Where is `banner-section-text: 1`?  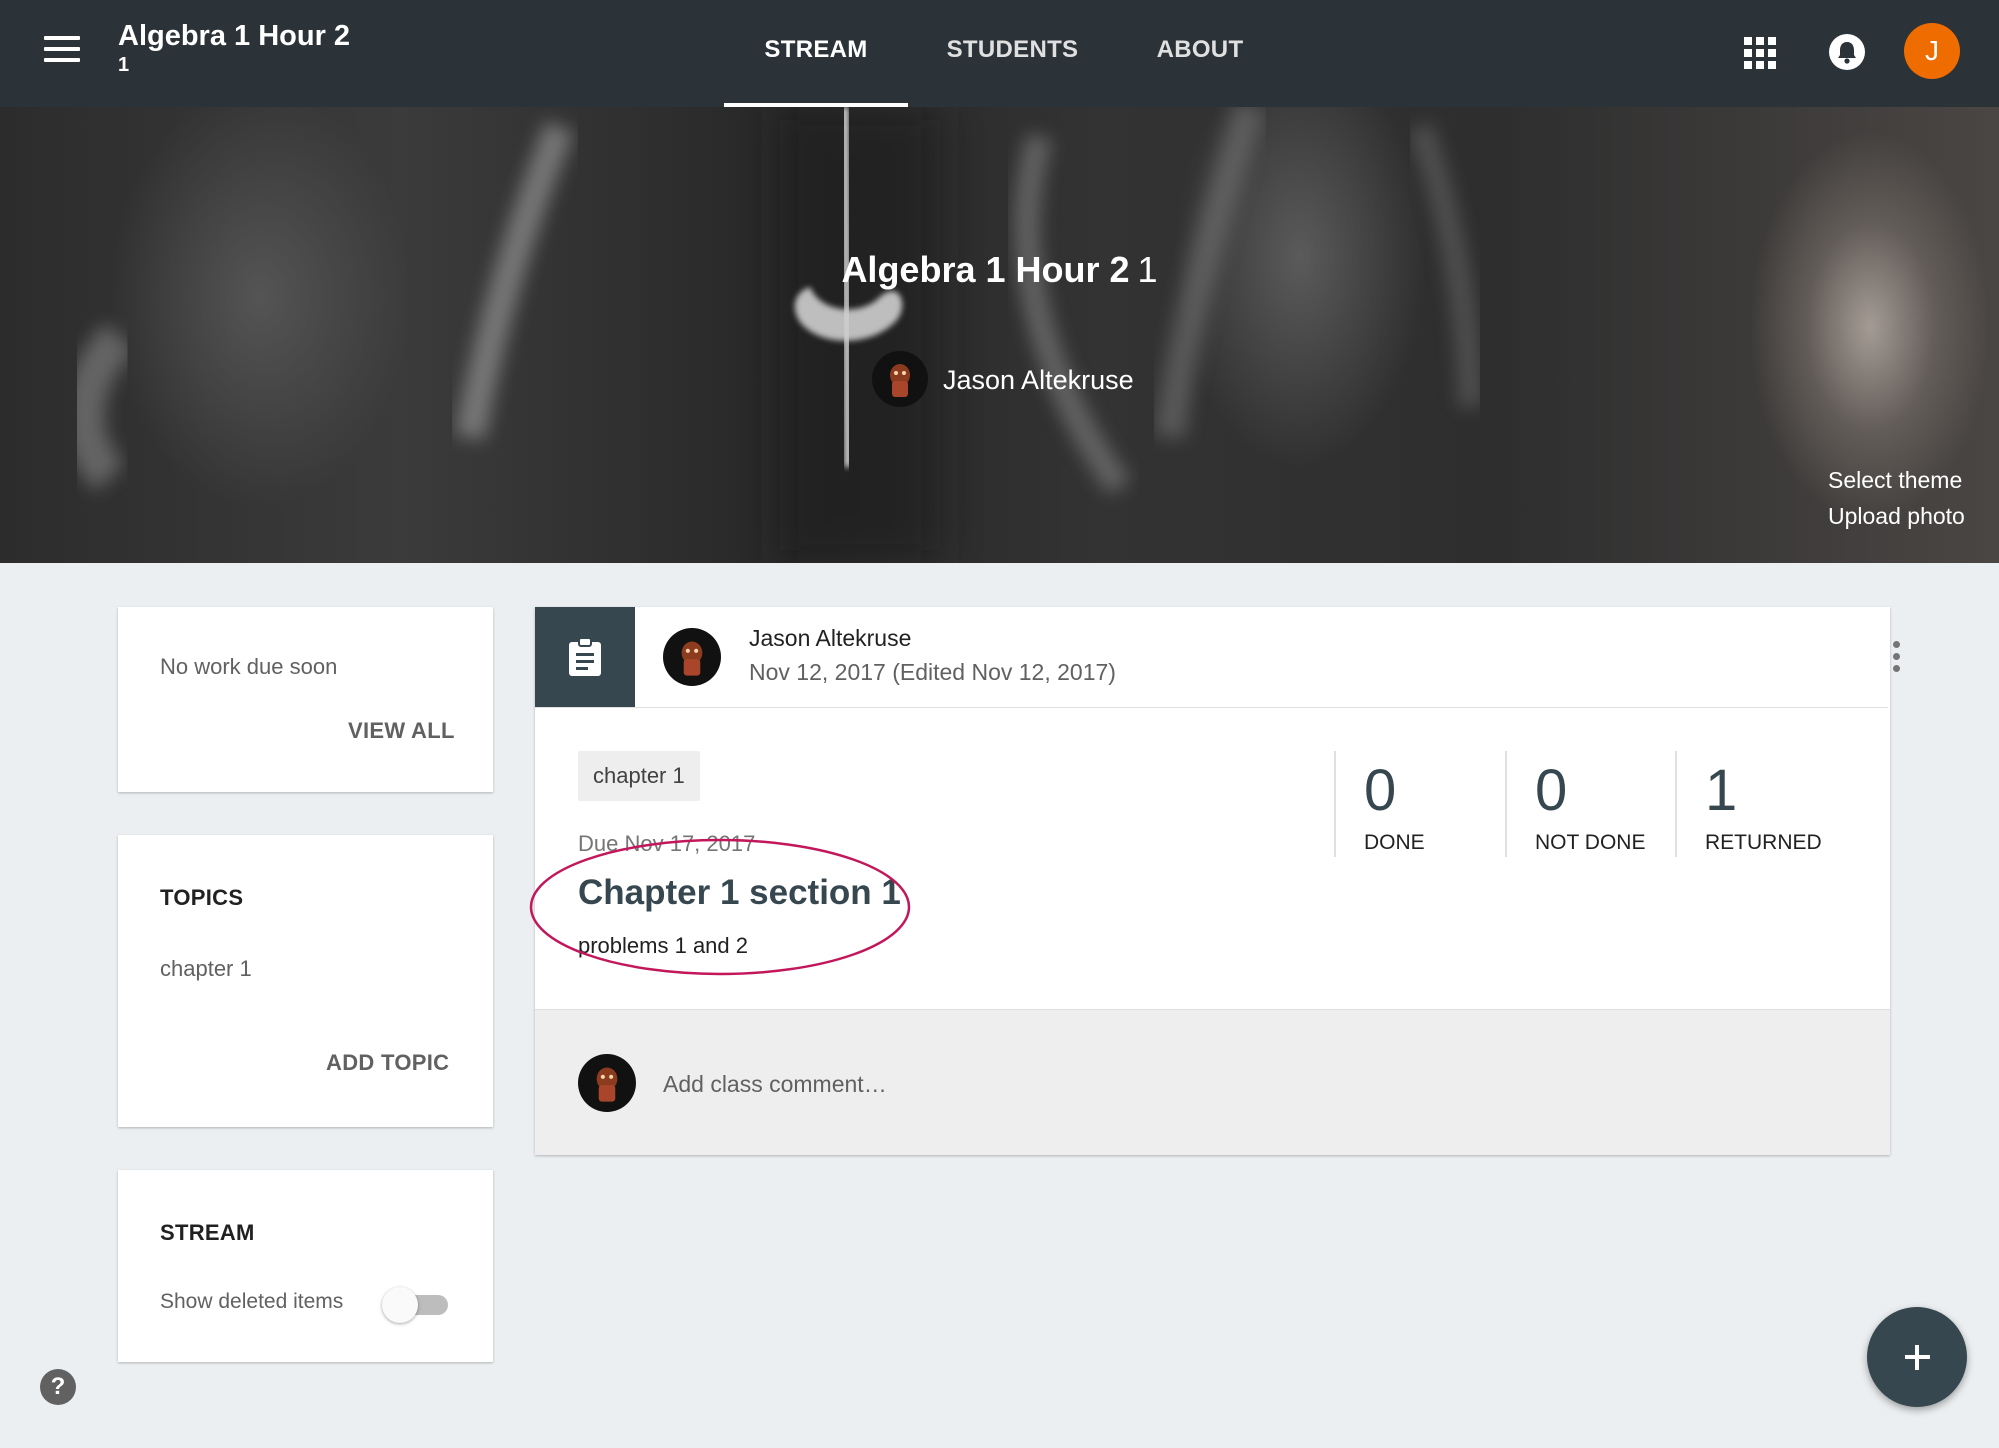
banner-section-text: 1 is located at coordinates (1147, 269).